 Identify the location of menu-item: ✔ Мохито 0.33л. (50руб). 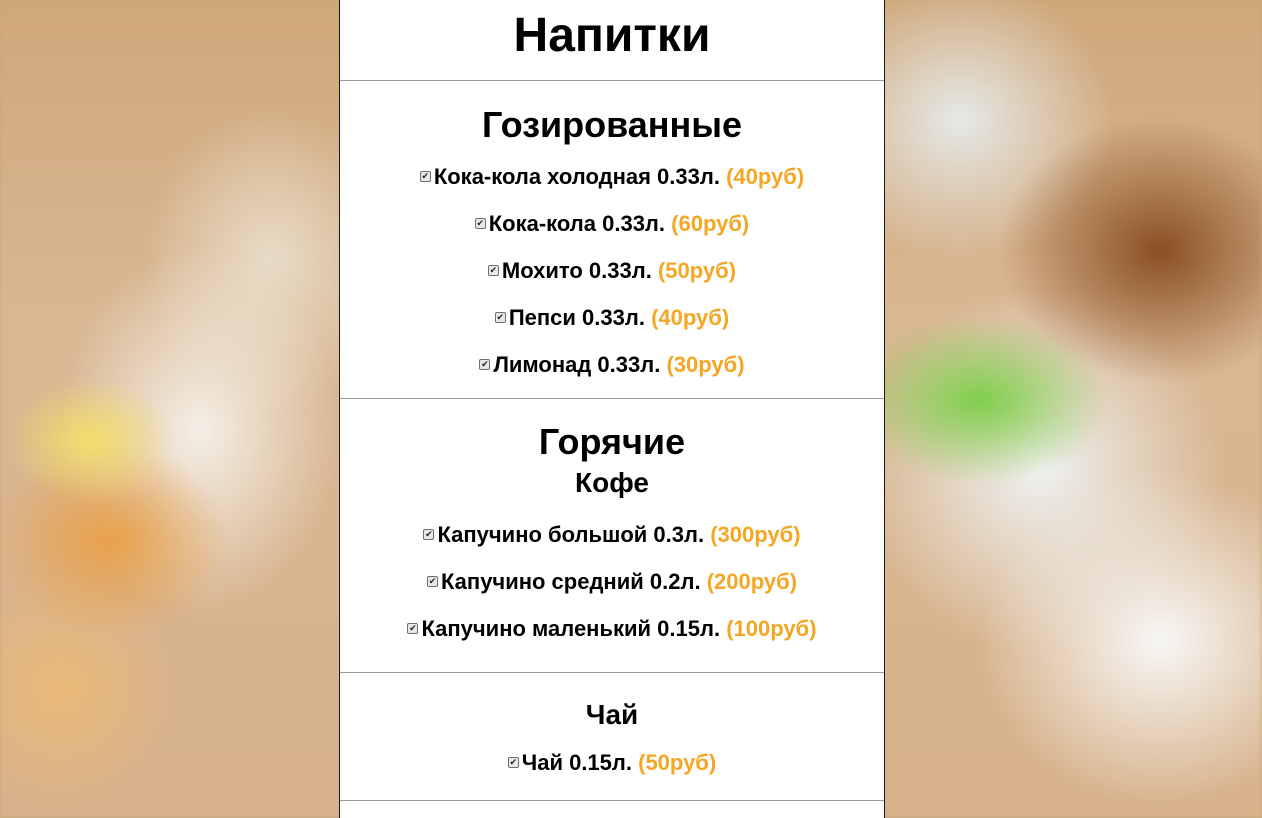
(612, 270).